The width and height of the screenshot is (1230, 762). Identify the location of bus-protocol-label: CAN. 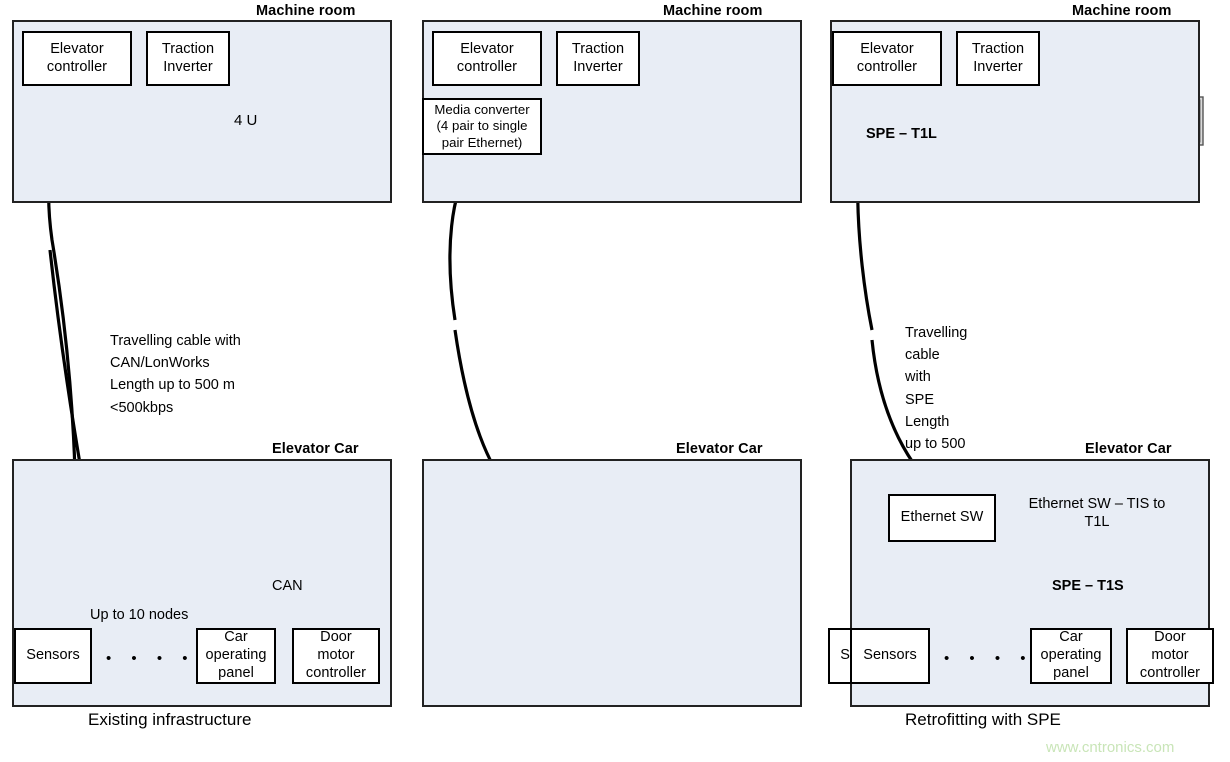
(287, 586).